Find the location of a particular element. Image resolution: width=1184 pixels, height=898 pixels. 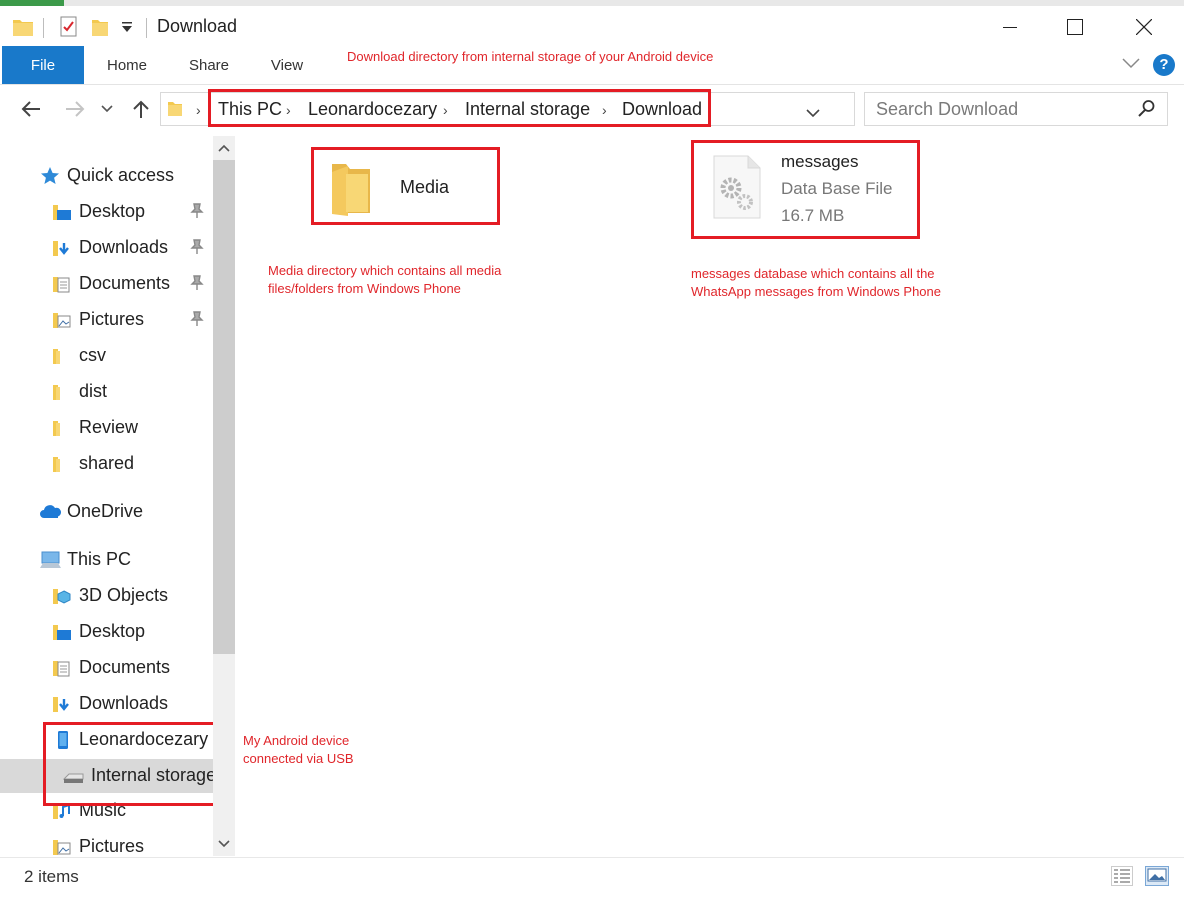

back-arrow-icon is located at coordinates (31, 109).